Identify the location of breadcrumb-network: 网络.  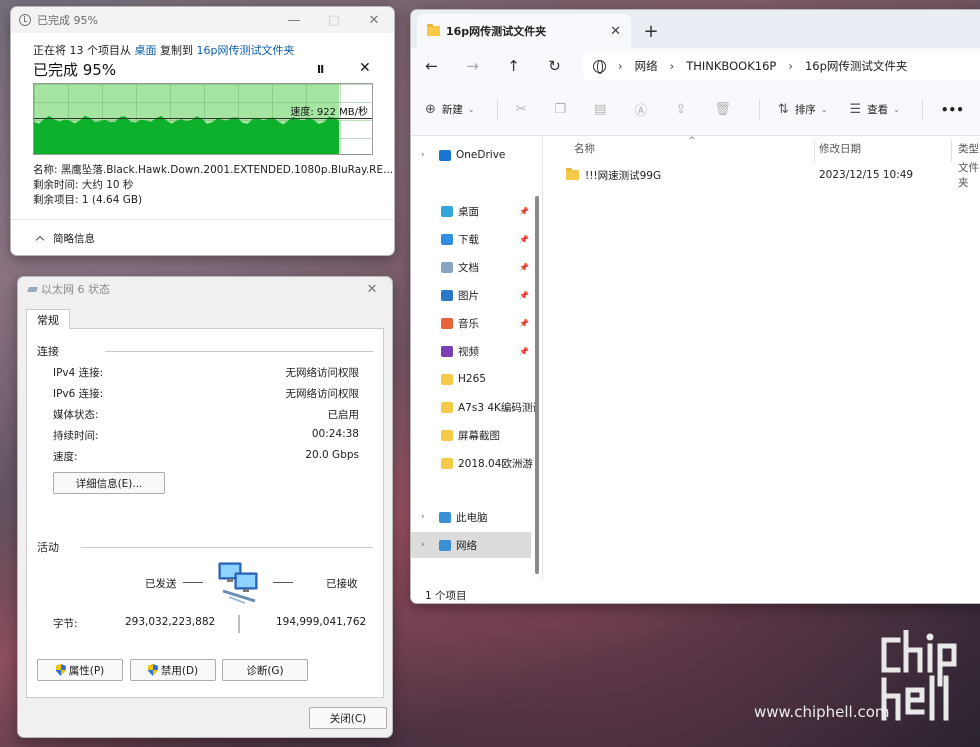
(646, 66).